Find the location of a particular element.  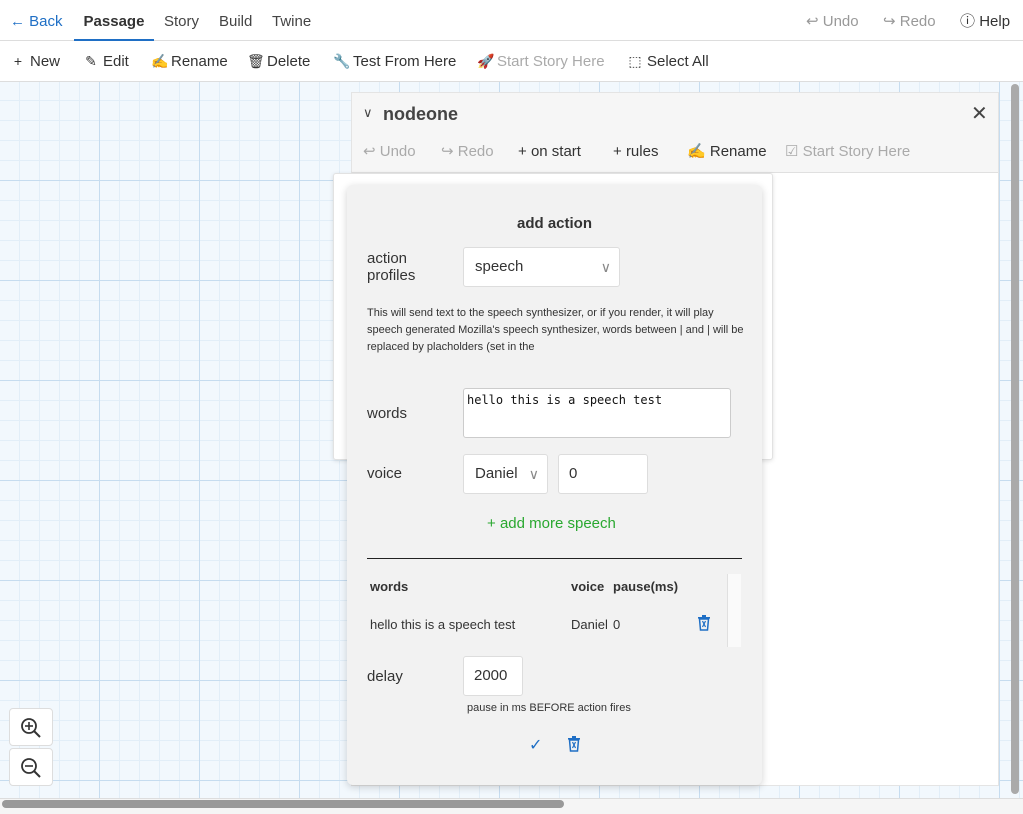

zoom-out-button is located at coordinates (31, 767).